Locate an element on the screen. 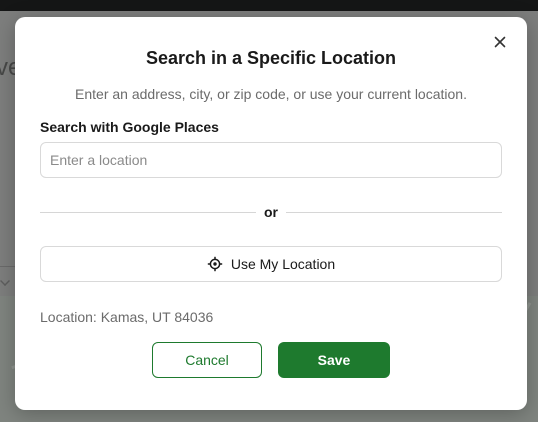  use-my-location-label: Use My Location is located at coordinates (283, 264).